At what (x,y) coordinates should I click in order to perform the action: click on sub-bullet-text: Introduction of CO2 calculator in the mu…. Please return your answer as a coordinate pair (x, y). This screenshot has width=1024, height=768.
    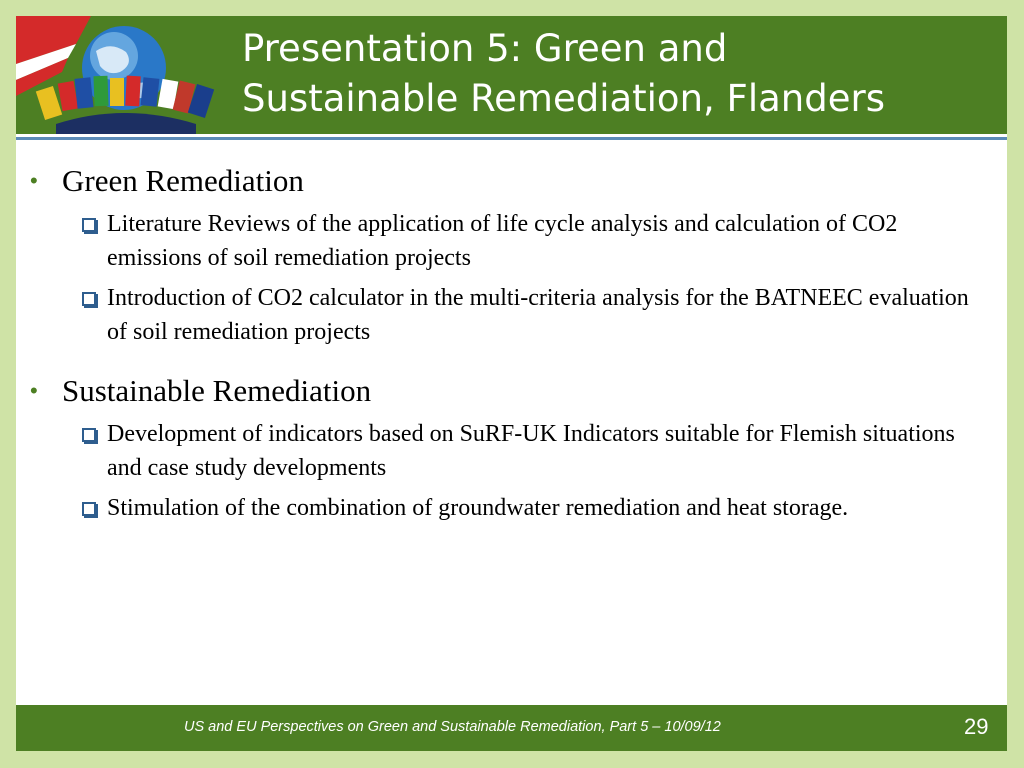
    Looking at the image, I should click on (538, 315).